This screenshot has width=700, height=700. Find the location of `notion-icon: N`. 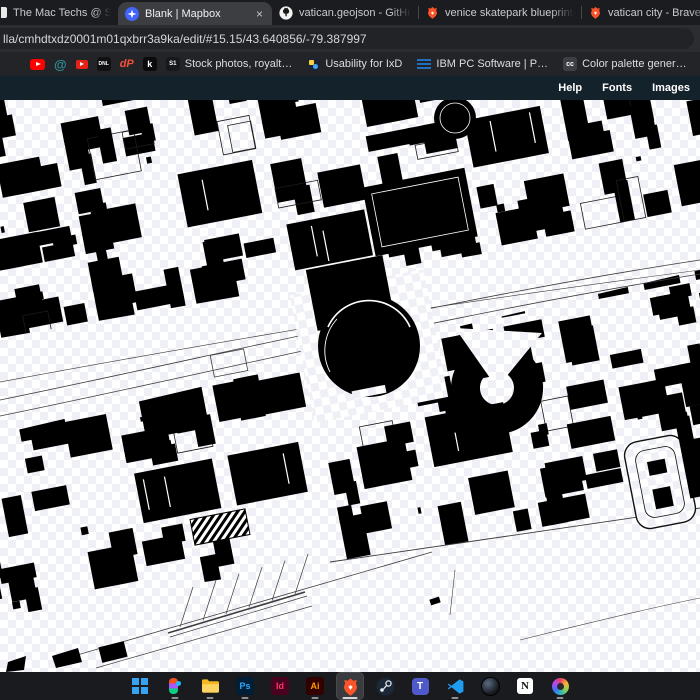

notion-icon: N is located at coordinates (525, 686).